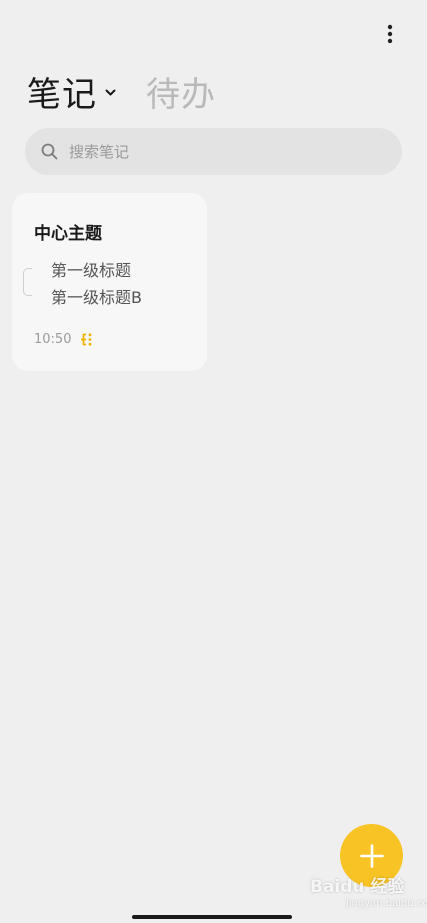 This screenshot has height=923, width=427. What do you see at coordinates (109, 282) in the screenshot?
I see `note-card: 中心主题 第一级标题 第一级标题B 10:50` at bounding box center [109, 282].